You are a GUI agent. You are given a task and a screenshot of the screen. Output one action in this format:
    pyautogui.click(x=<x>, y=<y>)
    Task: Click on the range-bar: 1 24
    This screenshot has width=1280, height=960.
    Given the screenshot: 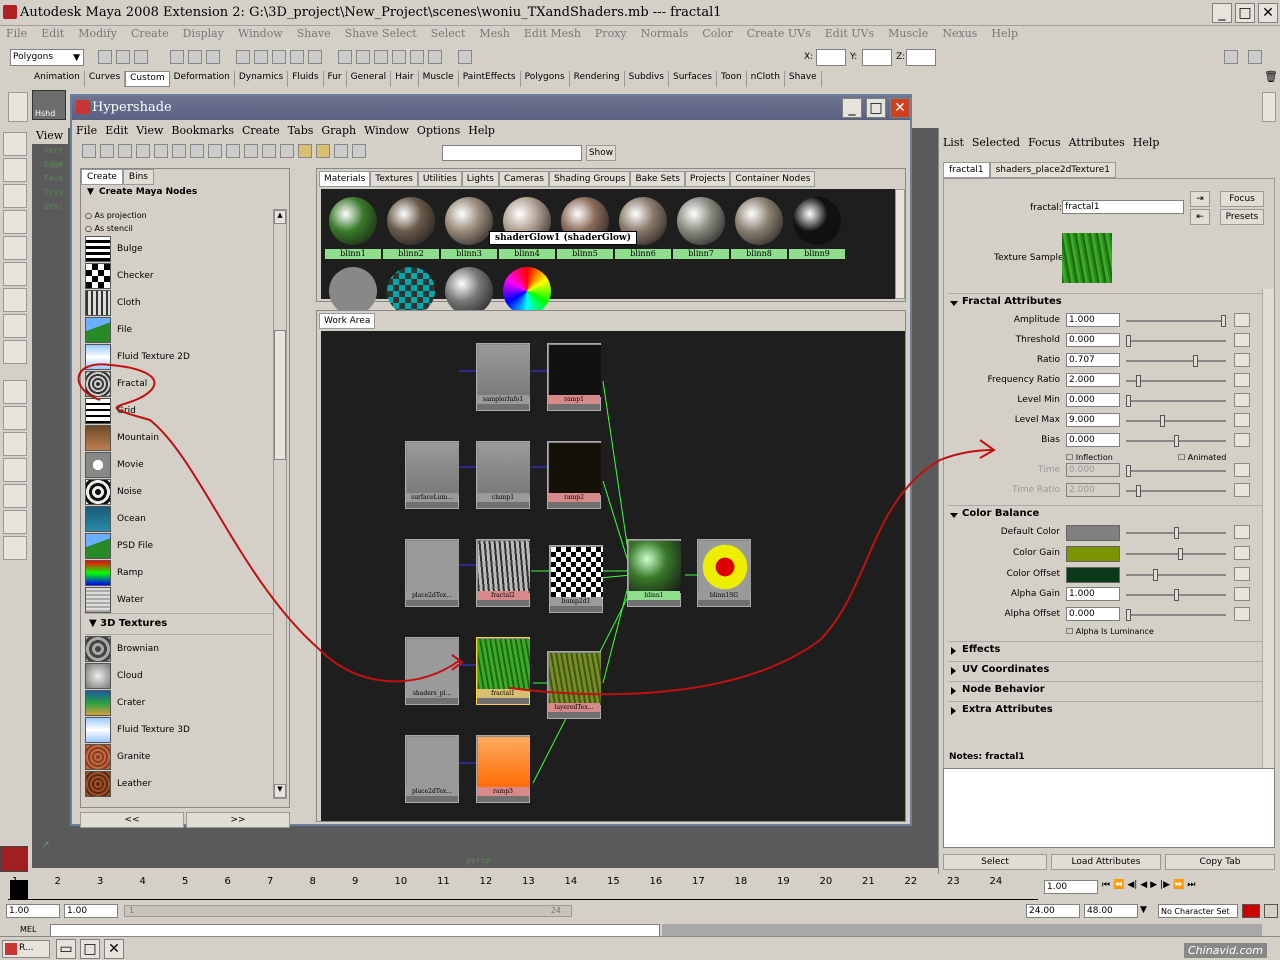 What is the action you would take?
    pyautogui.click(x=348, y=911)
    